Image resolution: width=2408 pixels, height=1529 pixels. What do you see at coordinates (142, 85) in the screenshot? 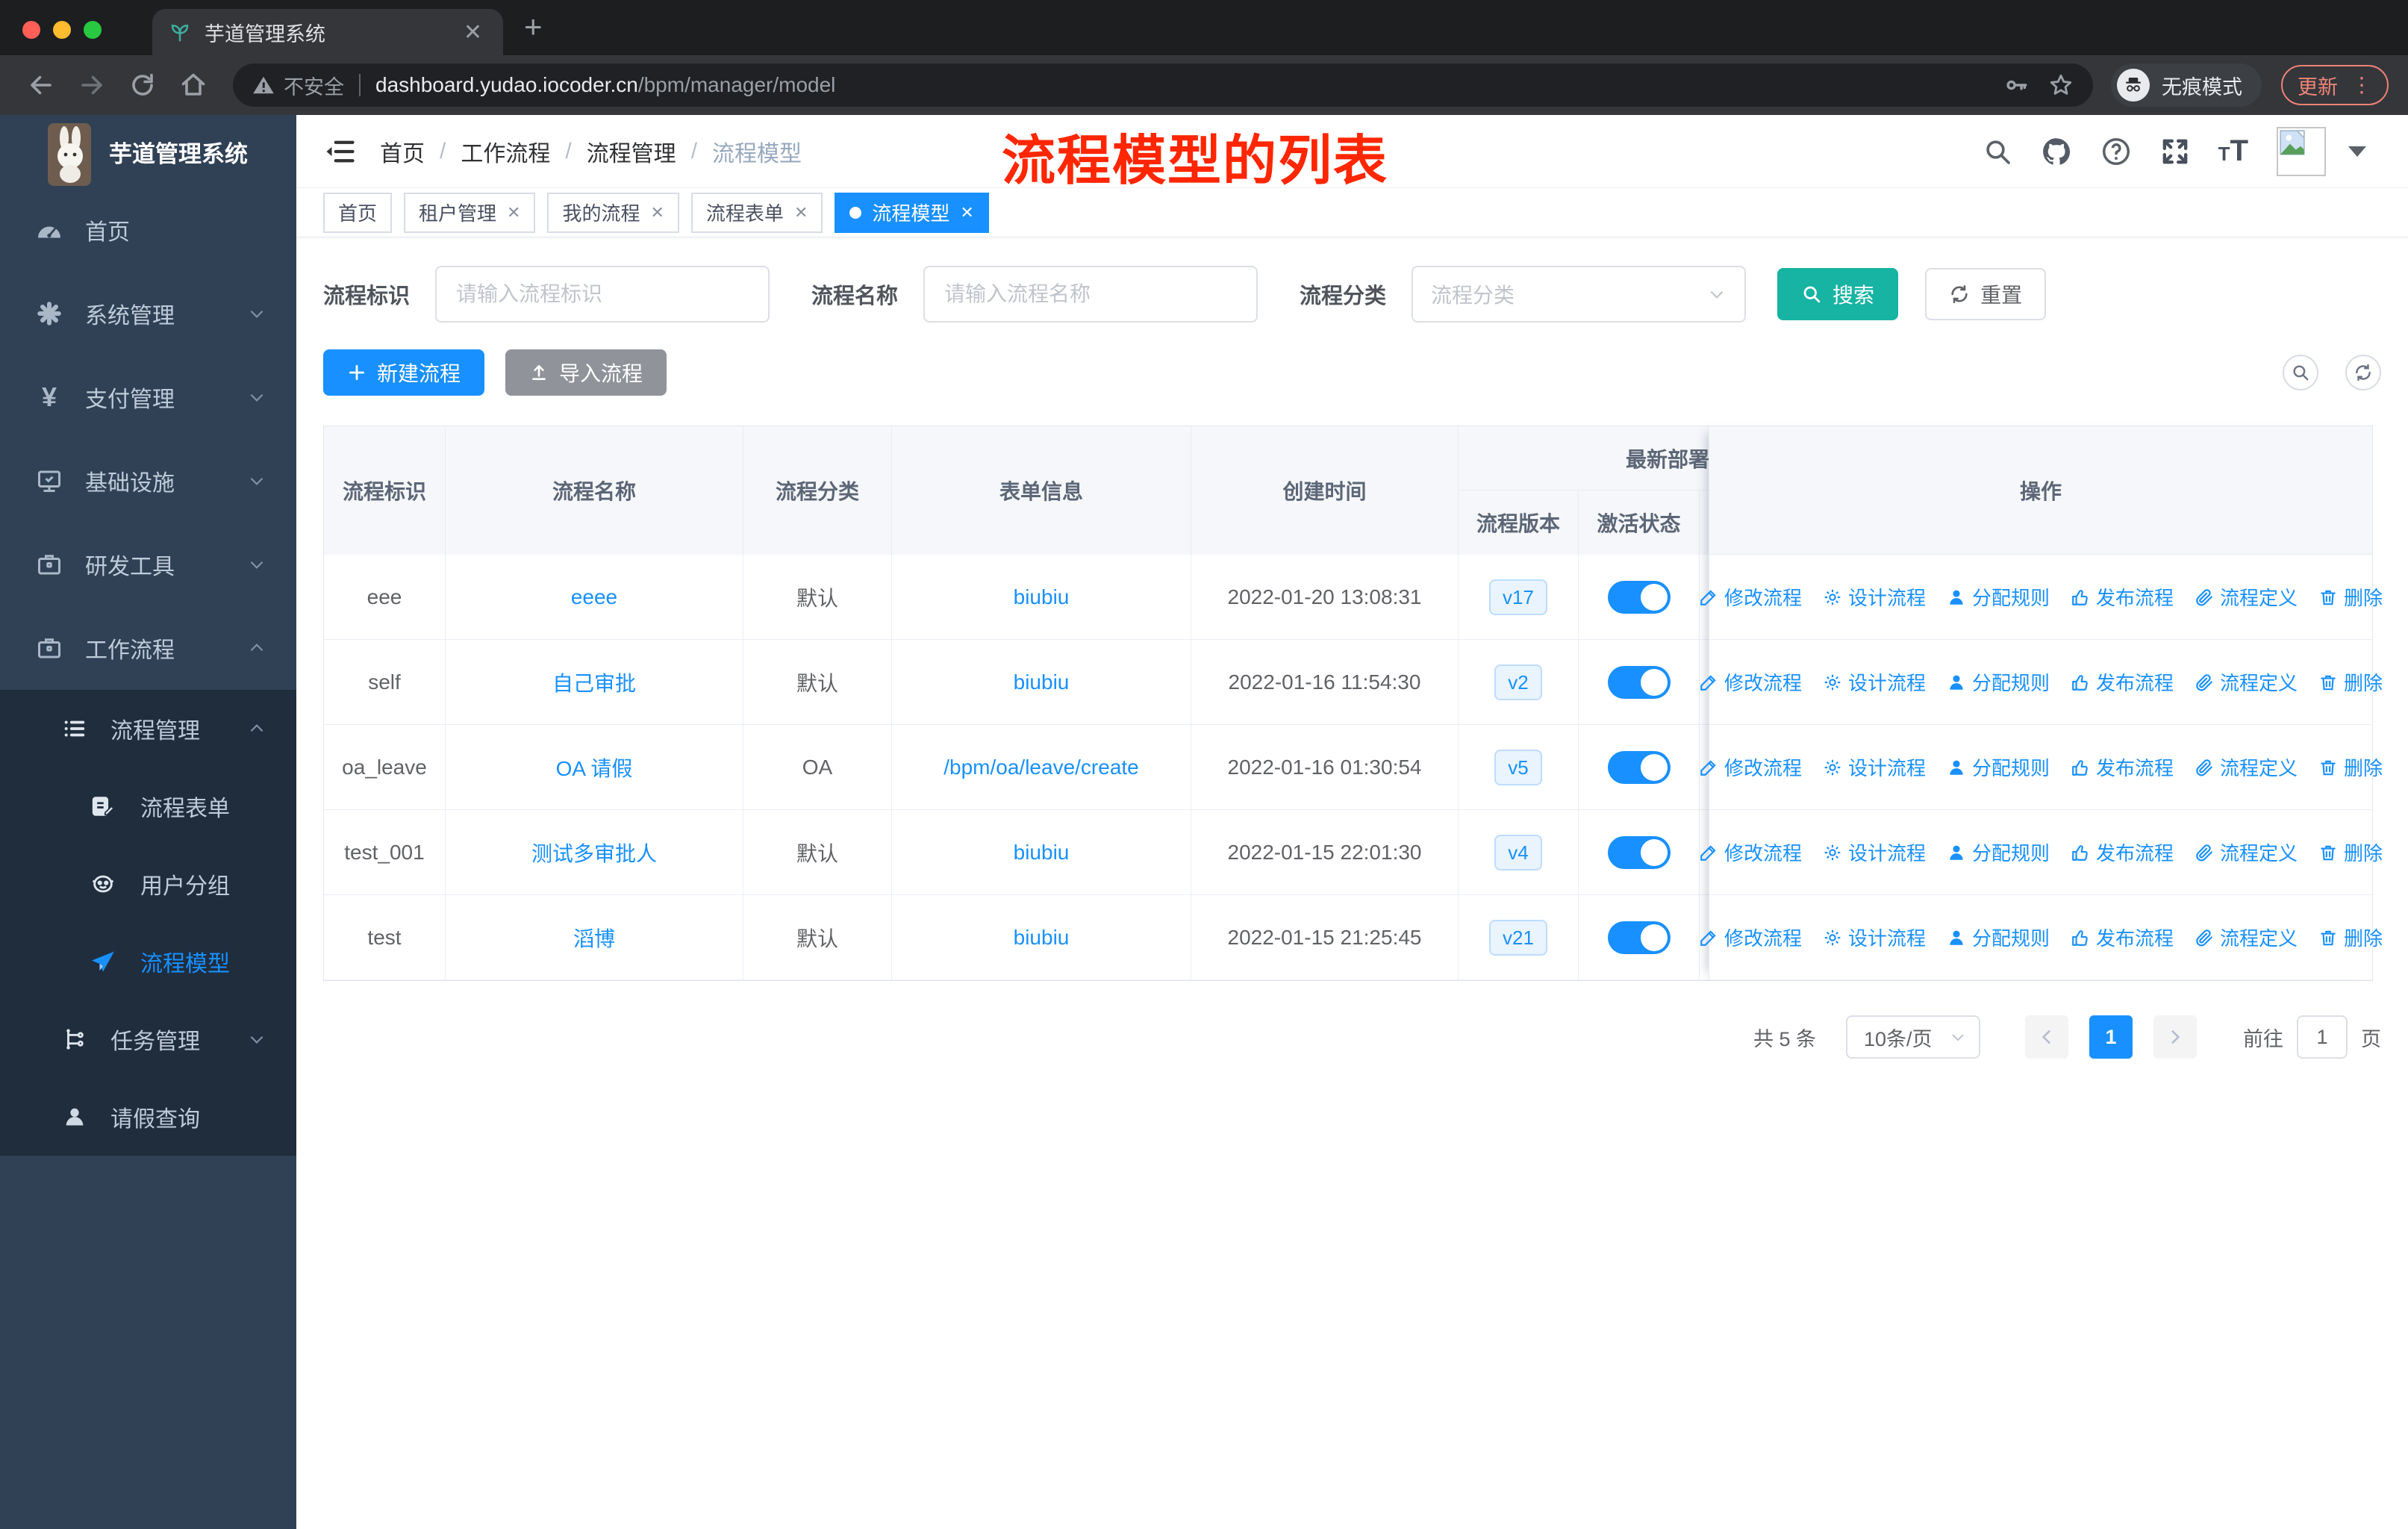
I see `reload-icon` at bounding box center [142, 85].